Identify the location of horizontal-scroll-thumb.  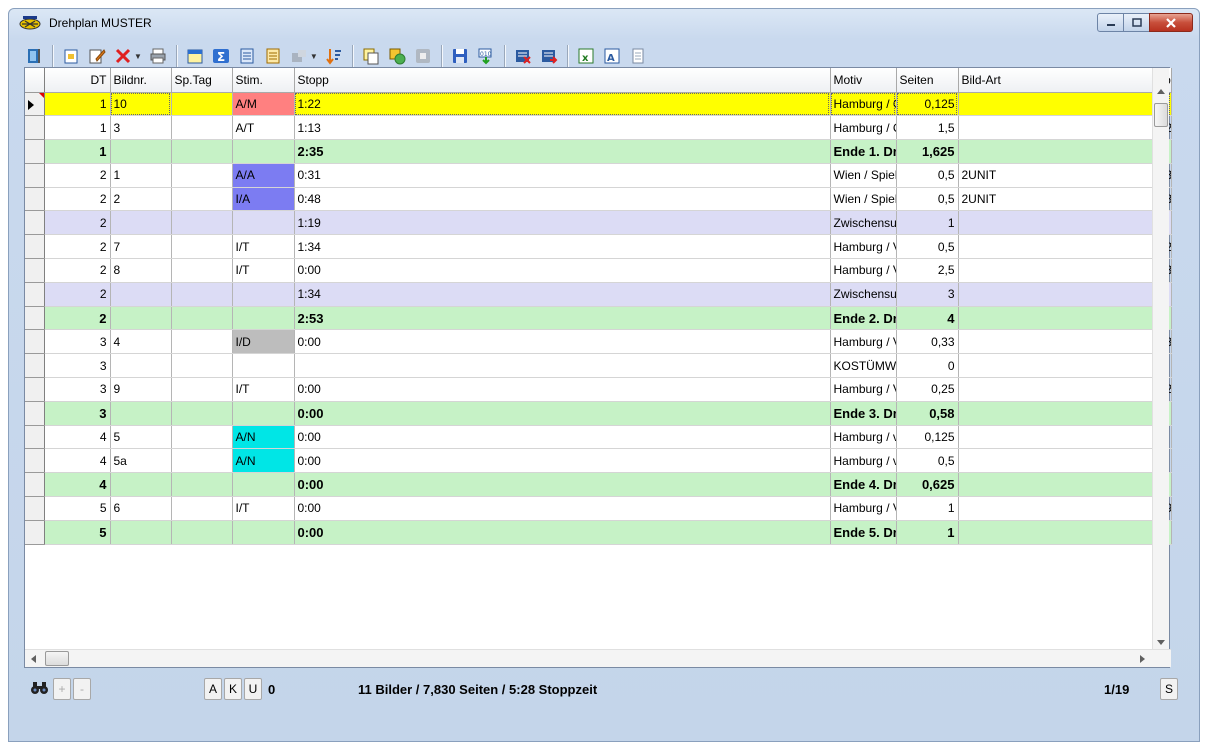
(57, 658).